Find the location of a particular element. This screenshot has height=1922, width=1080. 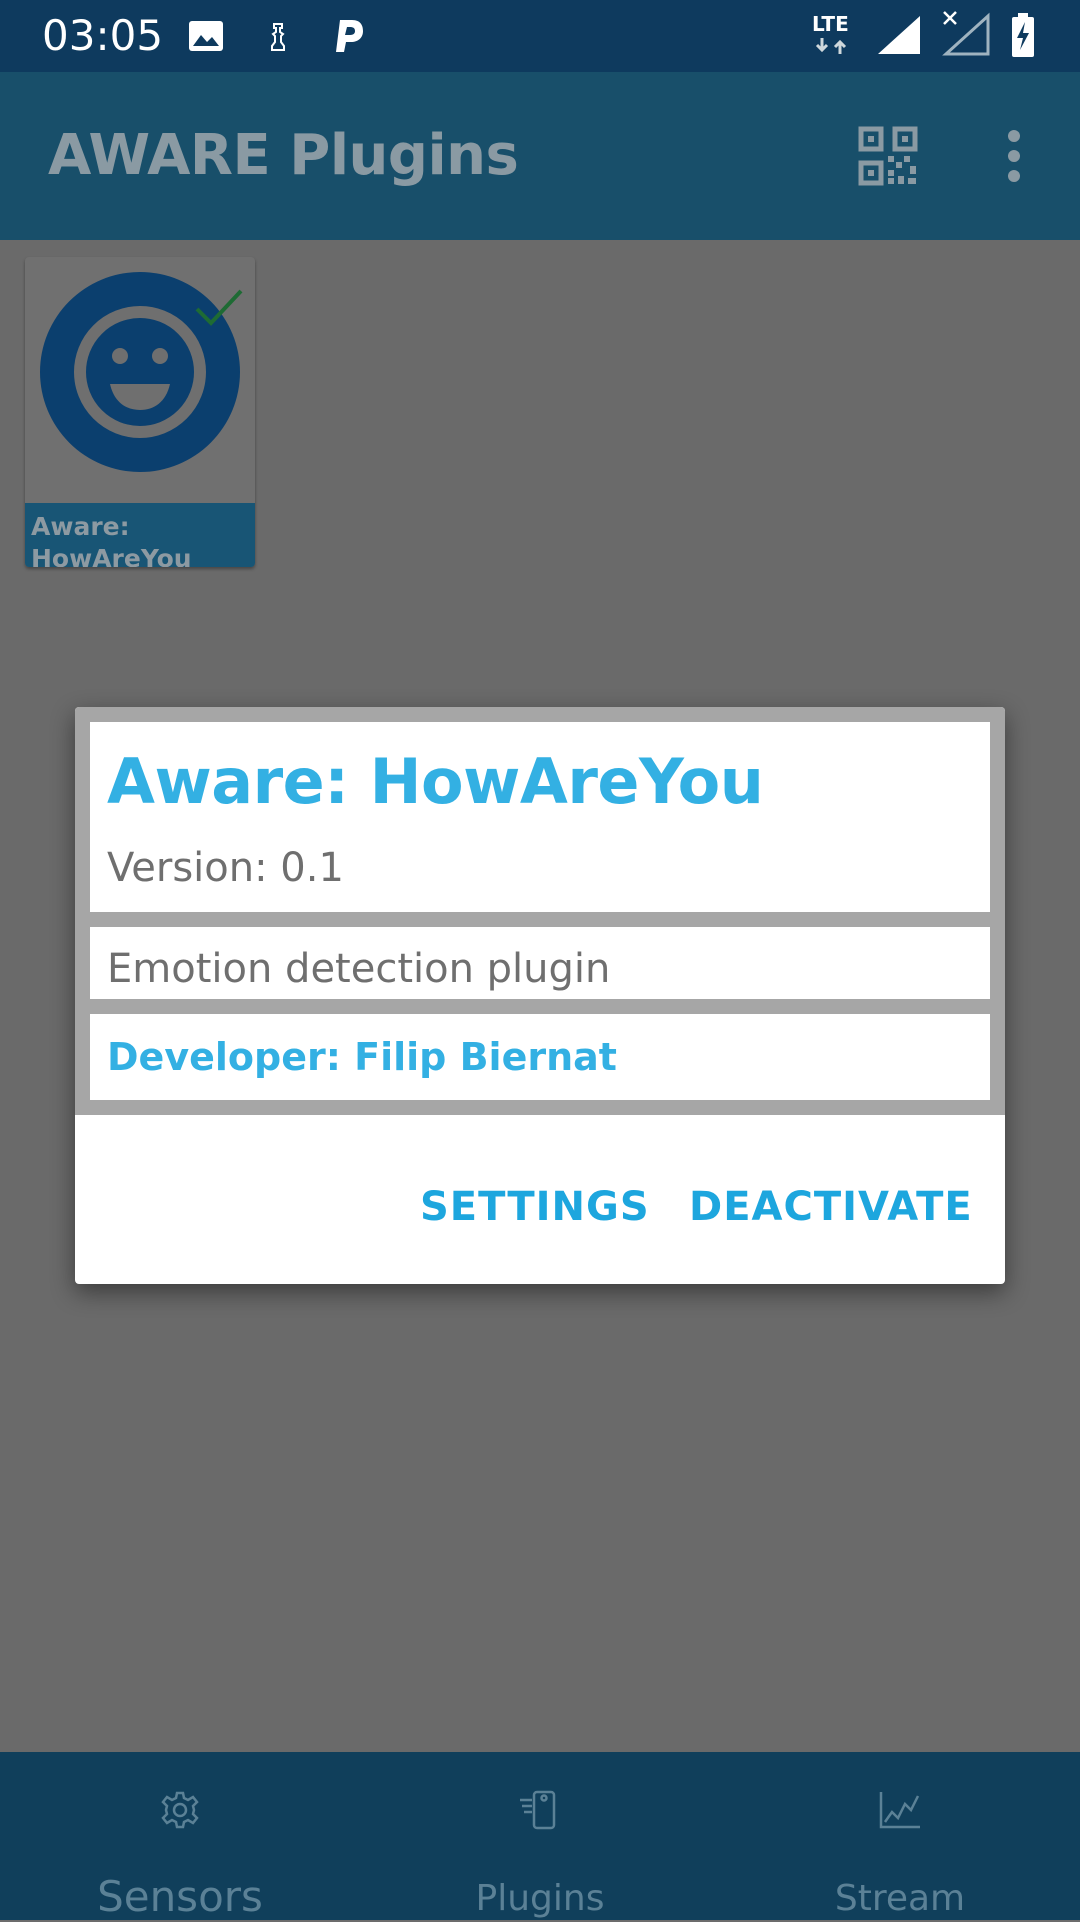

dialog-developer-panel: Developer: Filip Biernat is located at coordinates (540, 1057).